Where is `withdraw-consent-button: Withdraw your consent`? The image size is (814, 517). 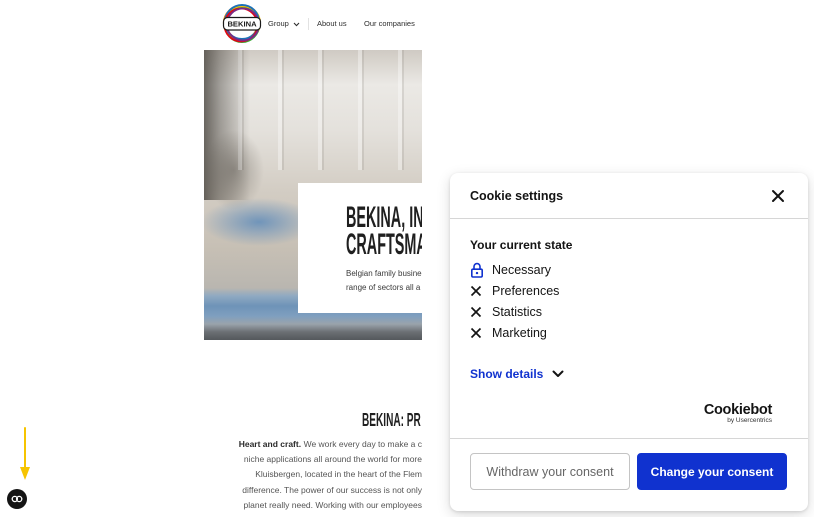 withdraw-consent-button: Withdraw your consent is located at coordinates (550, 471).